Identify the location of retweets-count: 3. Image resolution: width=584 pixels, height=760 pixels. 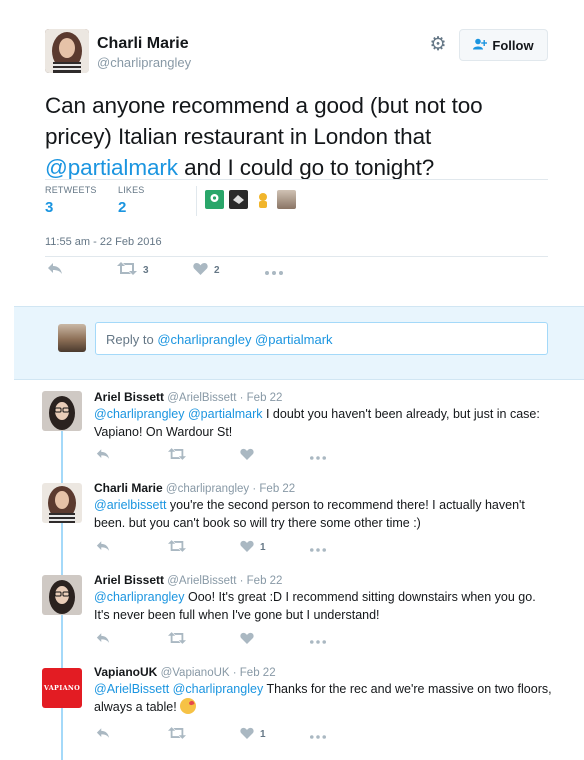
(49, 207).